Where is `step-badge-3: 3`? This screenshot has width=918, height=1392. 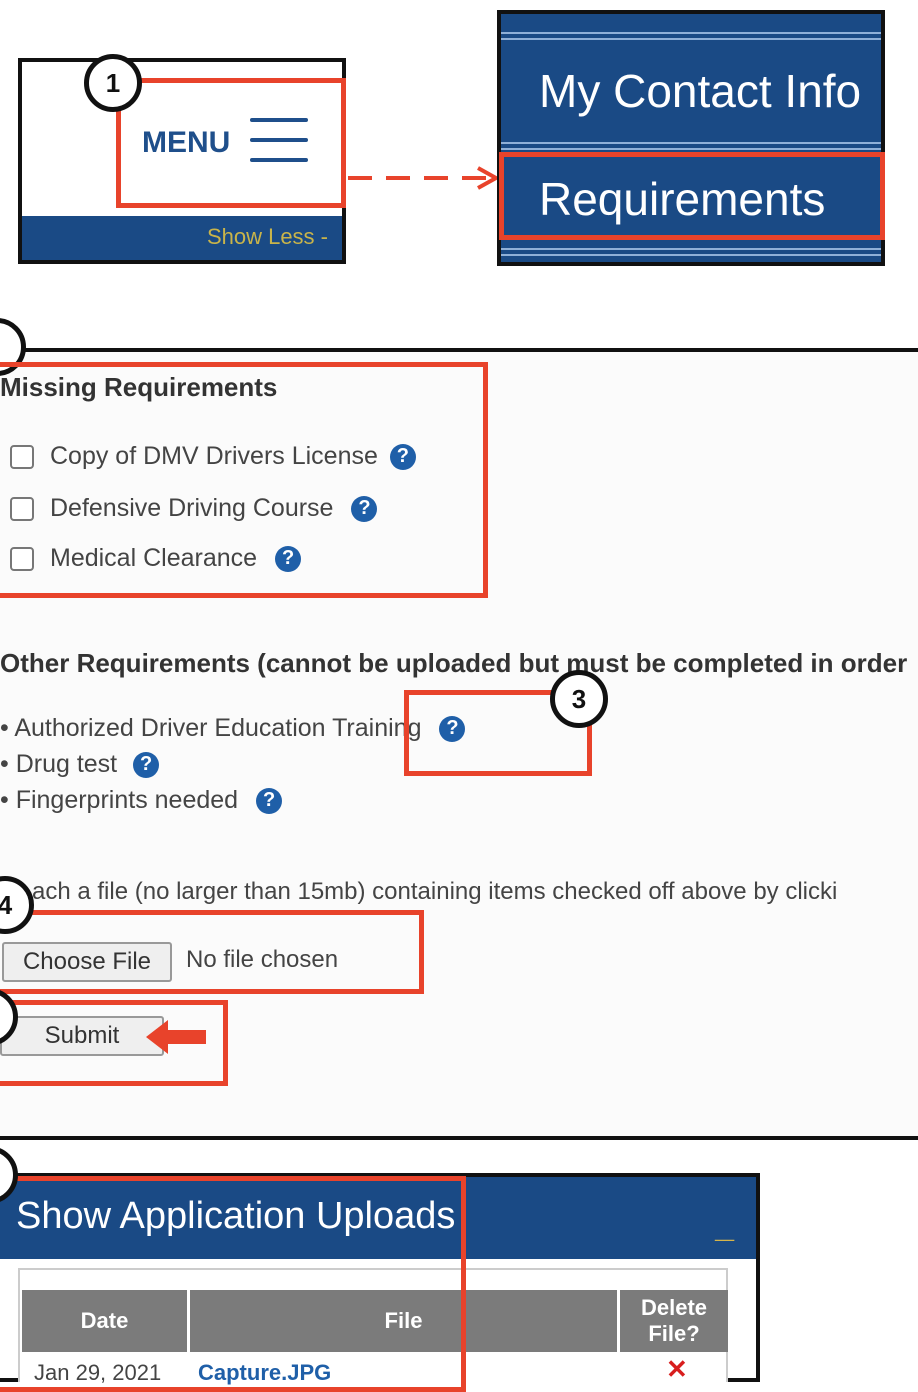
step-badge-3: 3 is located at coordinates (579, 699).